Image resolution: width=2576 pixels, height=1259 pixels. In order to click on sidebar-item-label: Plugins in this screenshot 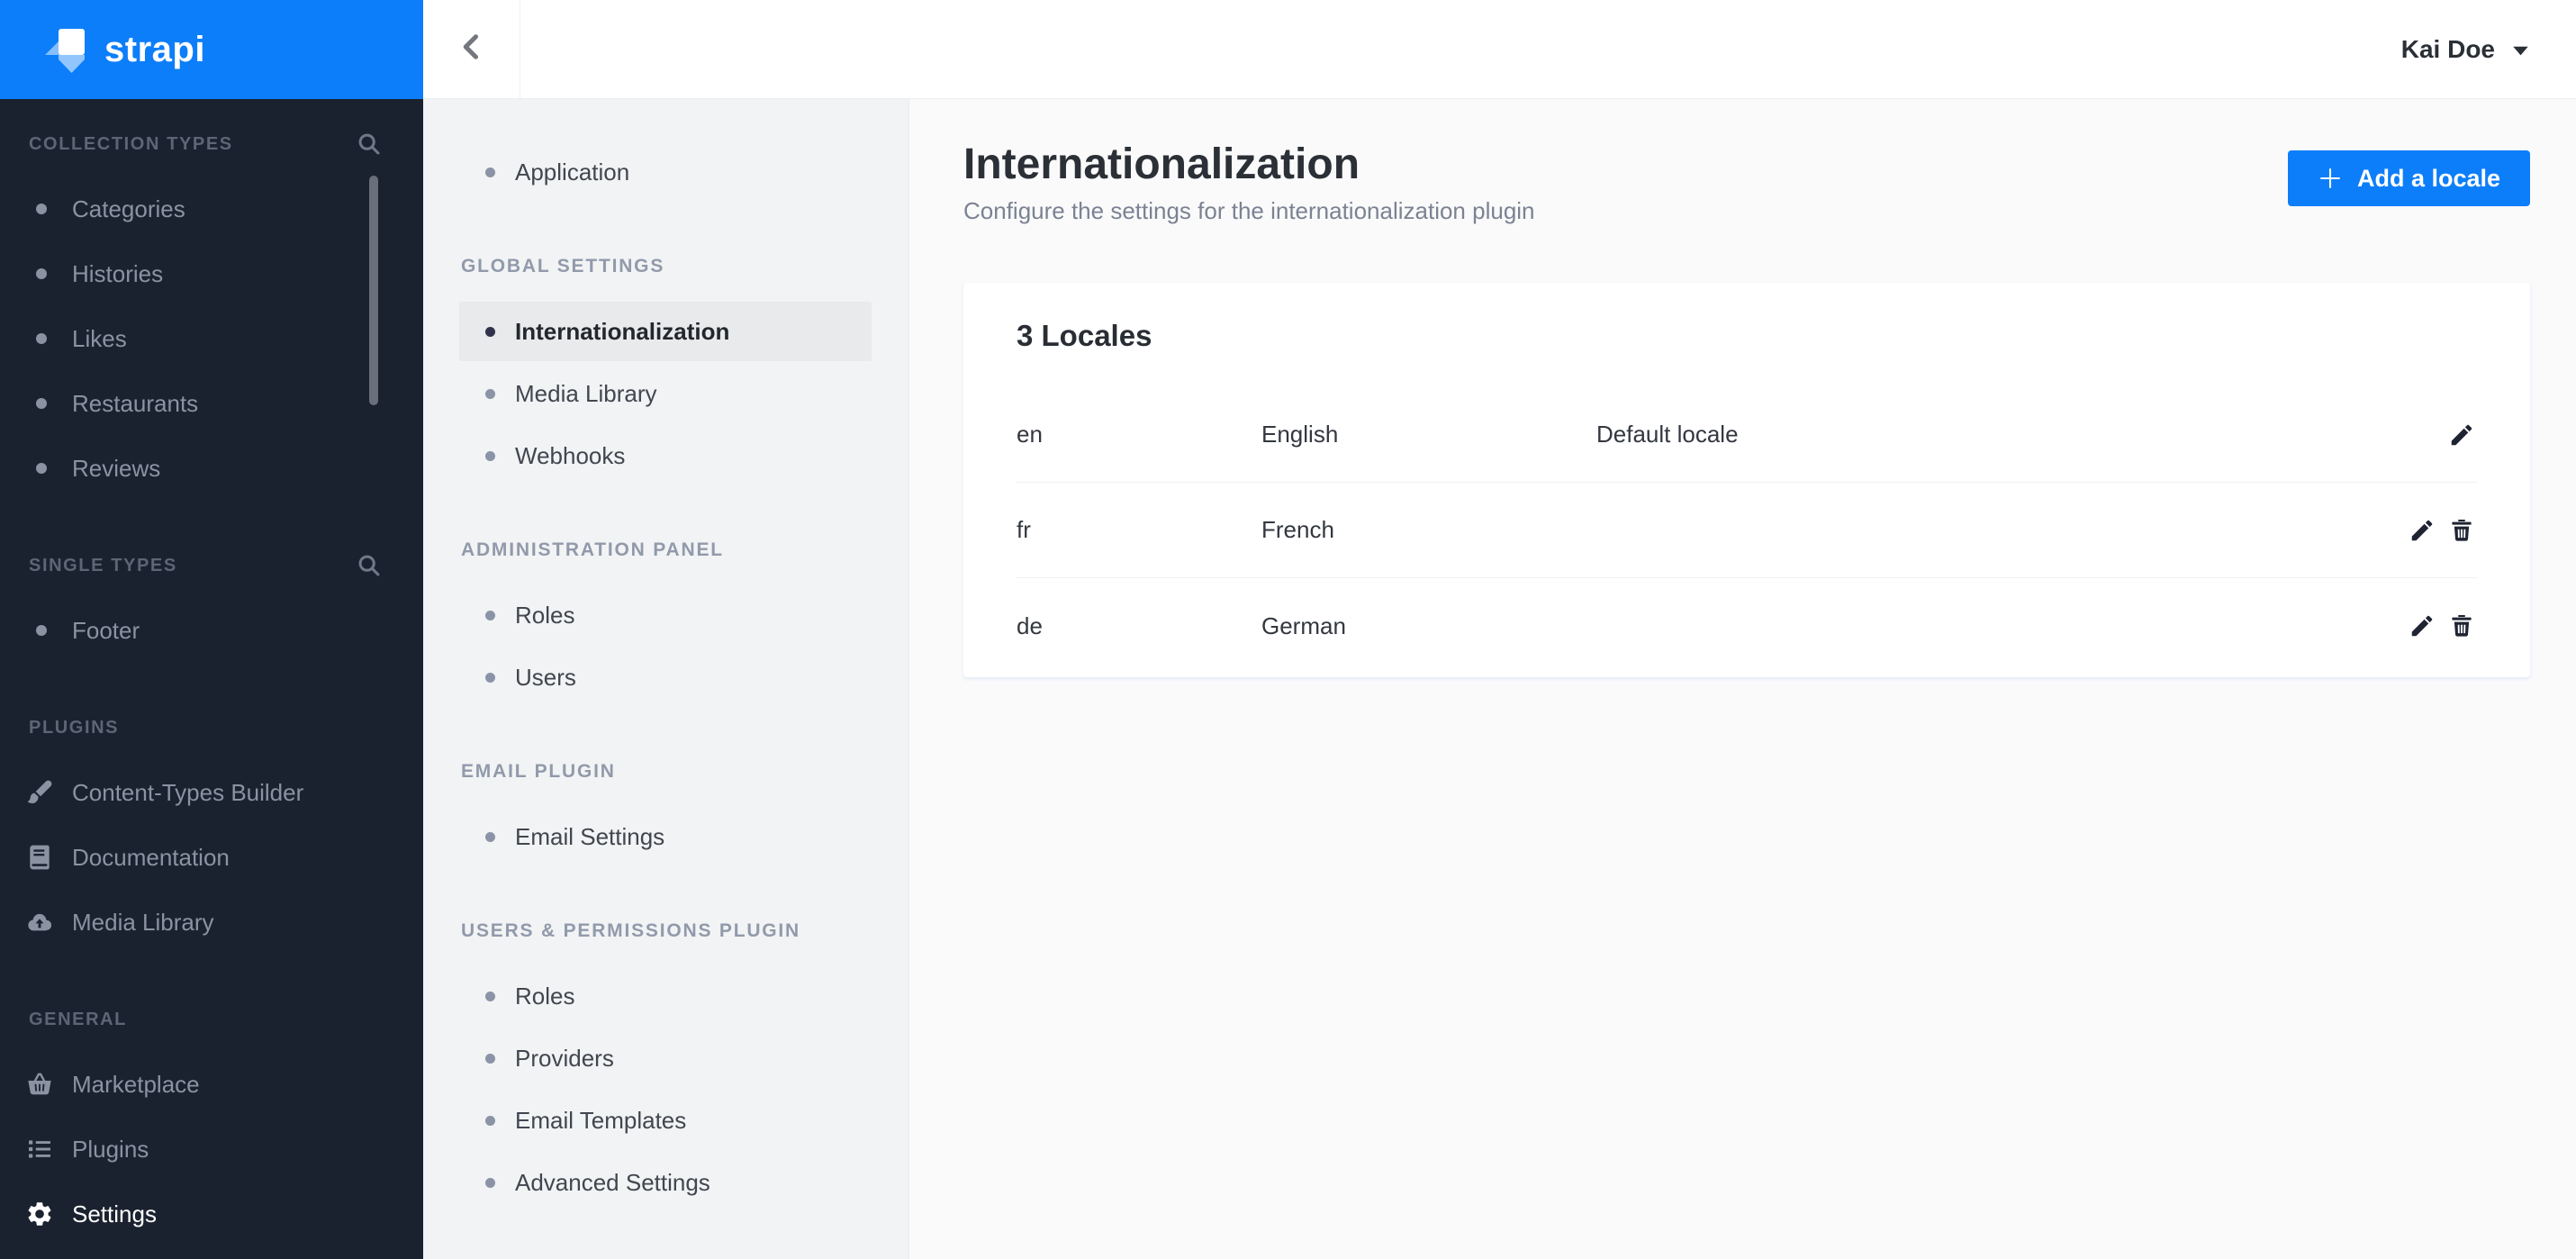, I will do `click(110, 1149)`.